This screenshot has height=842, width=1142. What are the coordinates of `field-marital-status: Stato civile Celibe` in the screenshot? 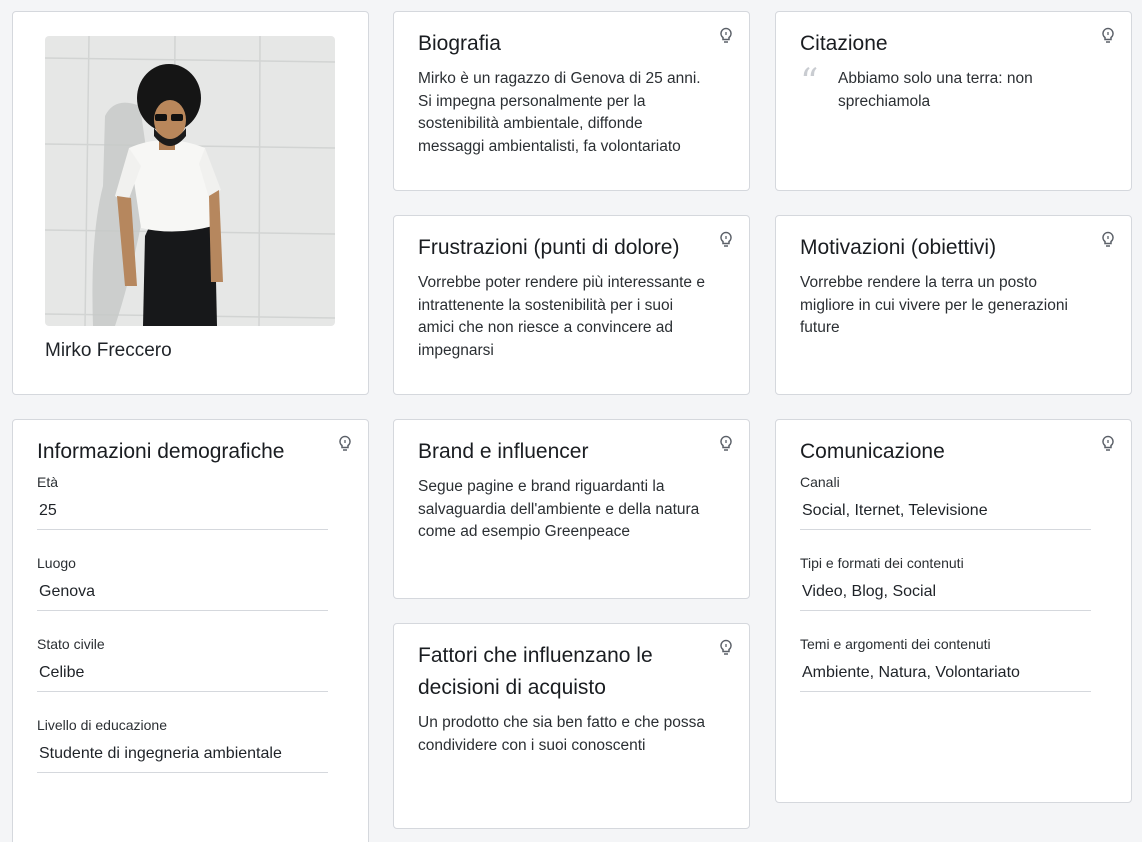 It's located at (182, 663).